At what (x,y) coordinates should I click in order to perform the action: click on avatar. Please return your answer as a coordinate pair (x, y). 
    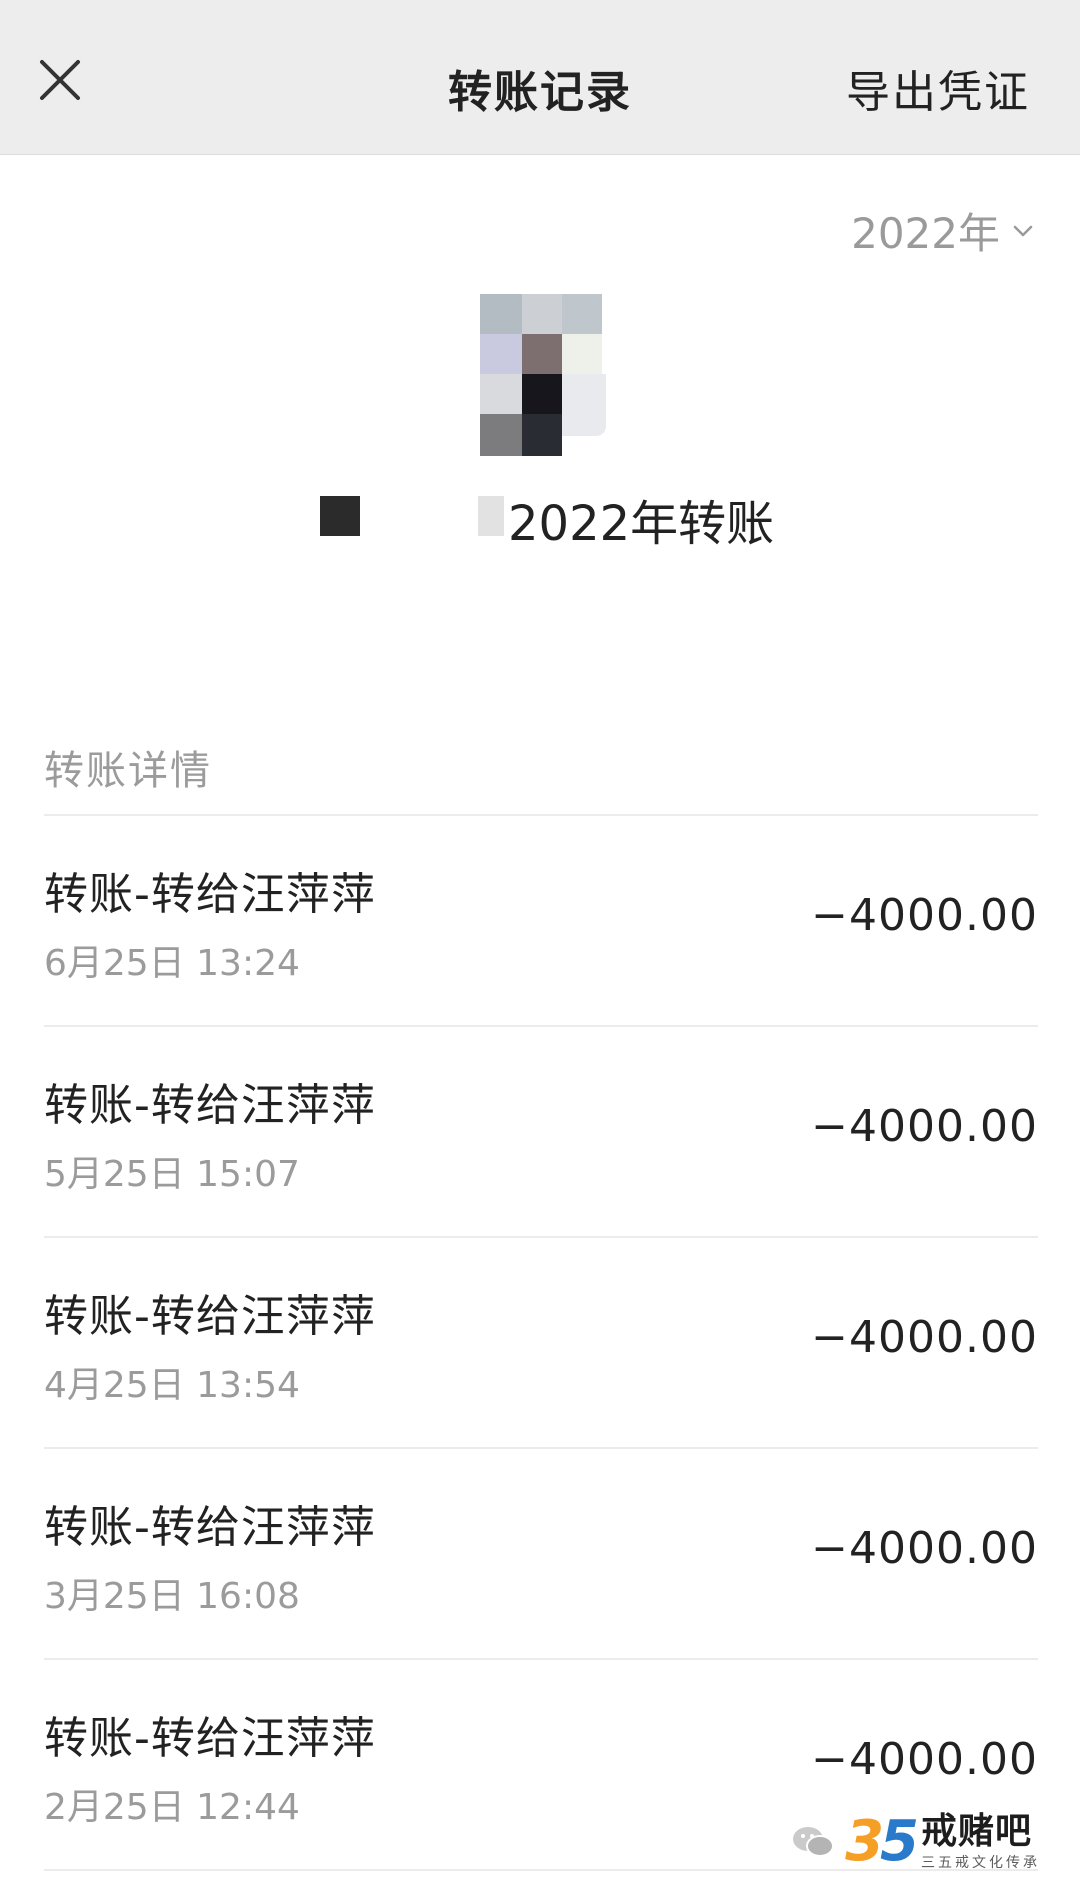
    Looking at the image, I should click on (543, 375).